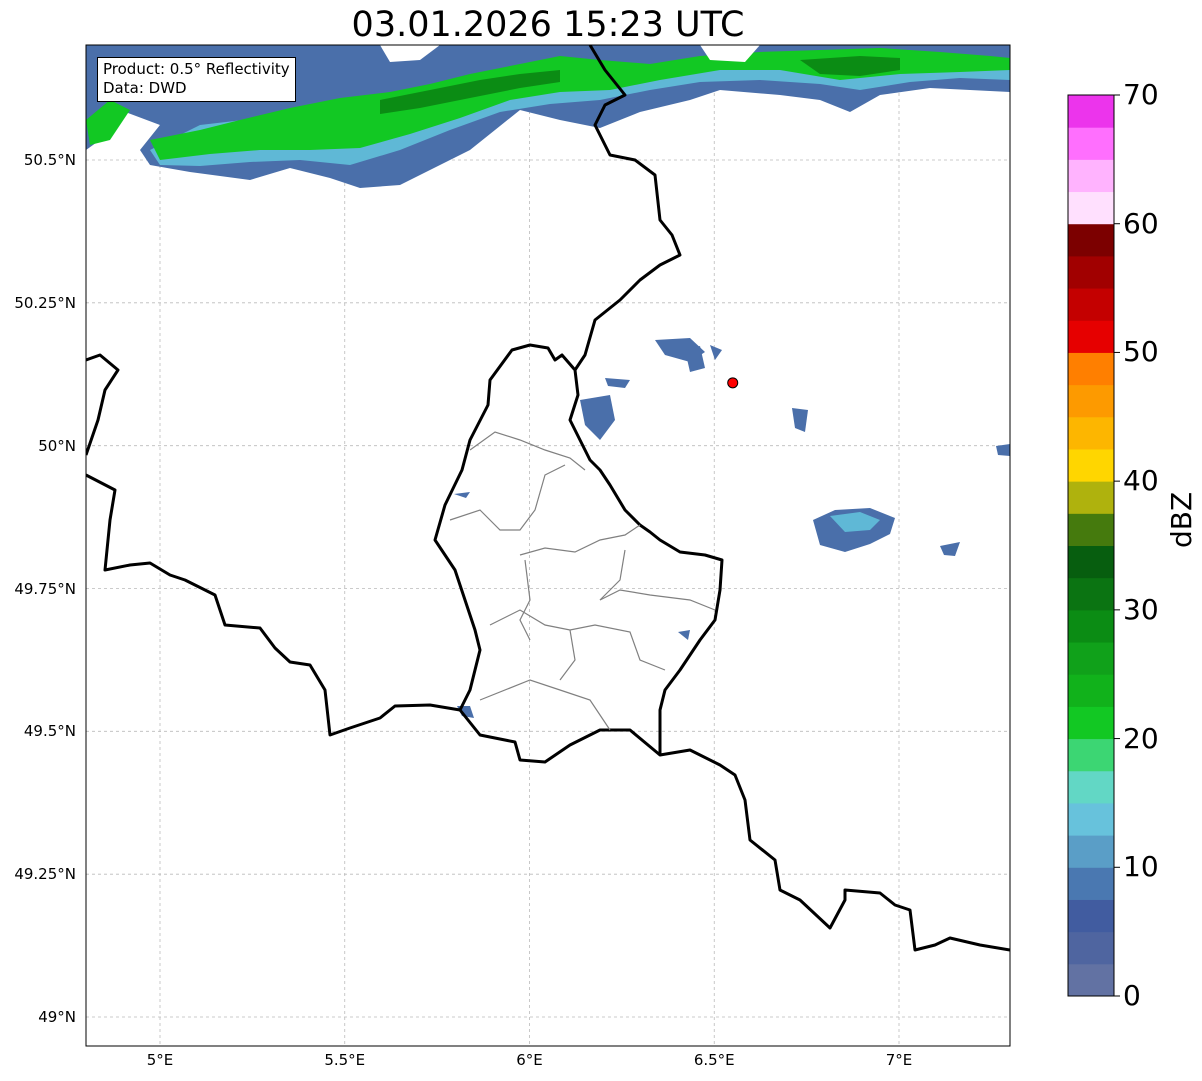  I want to click on lon-tick-label: 5°E, so click(160, 1060).